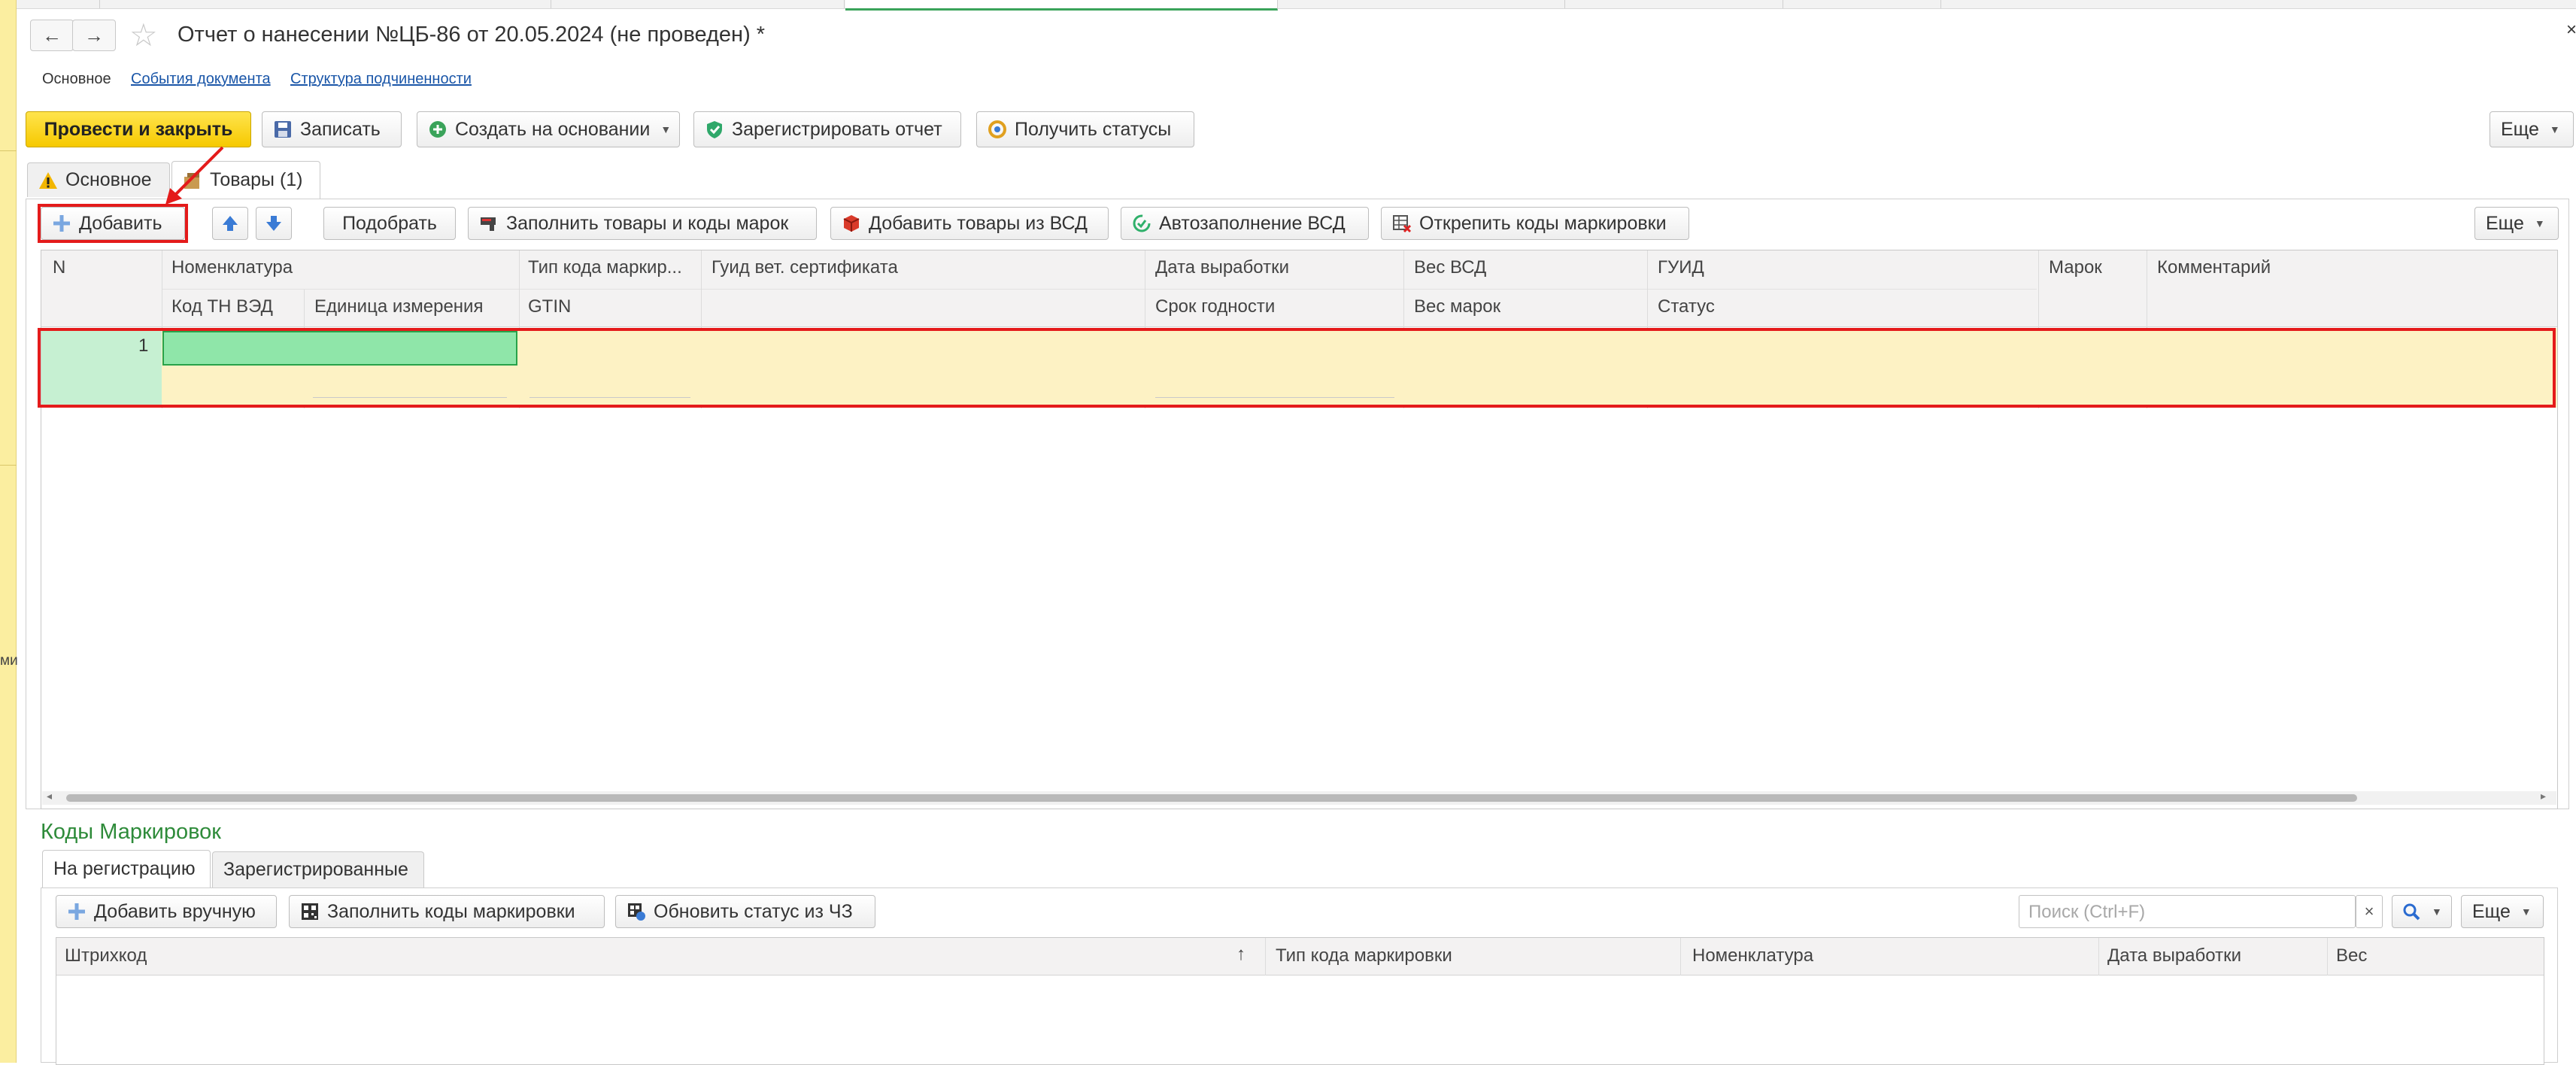  I want to click on search-input: Поиск (Ctrl+F), so click(2187, 911).